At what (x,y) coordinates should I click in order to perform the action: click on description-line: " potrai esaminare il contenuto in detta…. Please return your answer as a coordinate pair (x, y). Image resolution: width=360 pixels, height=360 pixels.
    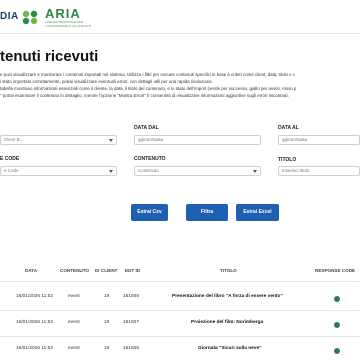
    Looking at the image, I should click on (144, 95).